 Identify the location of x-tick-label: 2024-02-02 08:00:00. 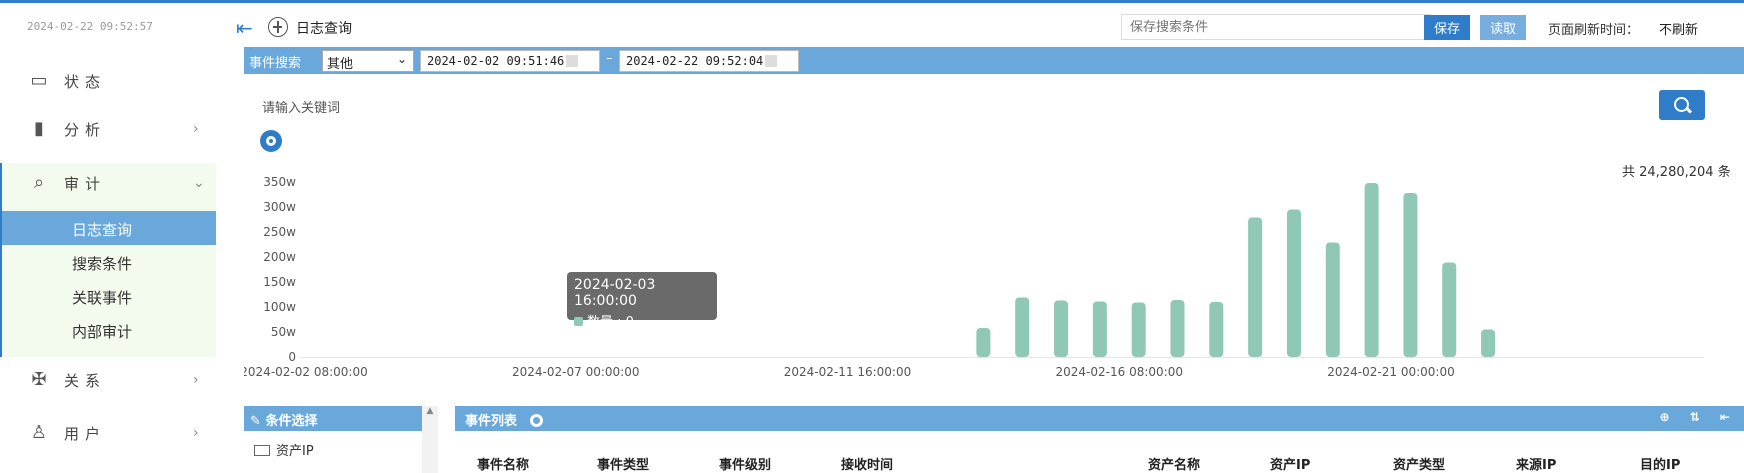
(306, 372).